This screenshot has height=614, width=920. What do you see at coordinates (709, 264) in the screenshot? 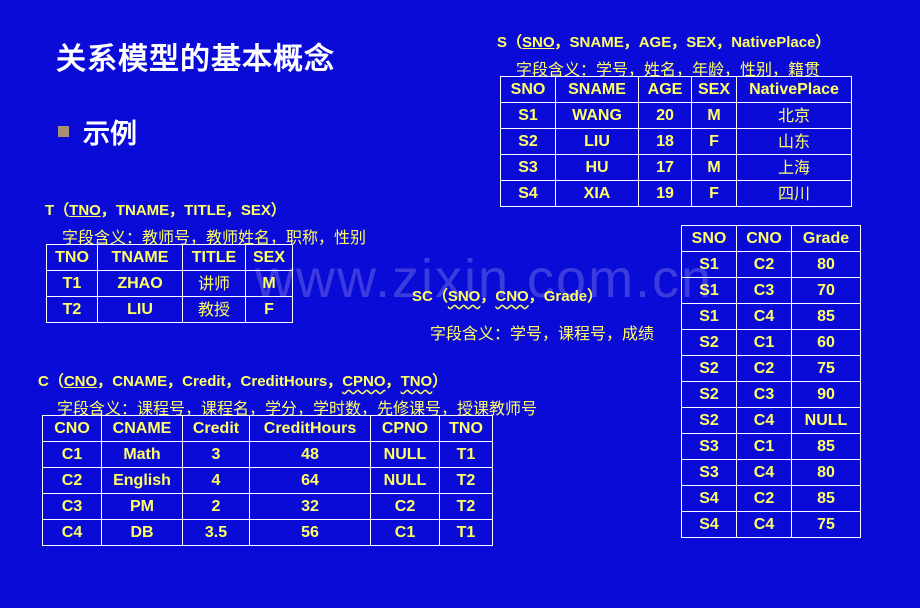
I see `table-cell: S1` at bounding box center [709, 264].